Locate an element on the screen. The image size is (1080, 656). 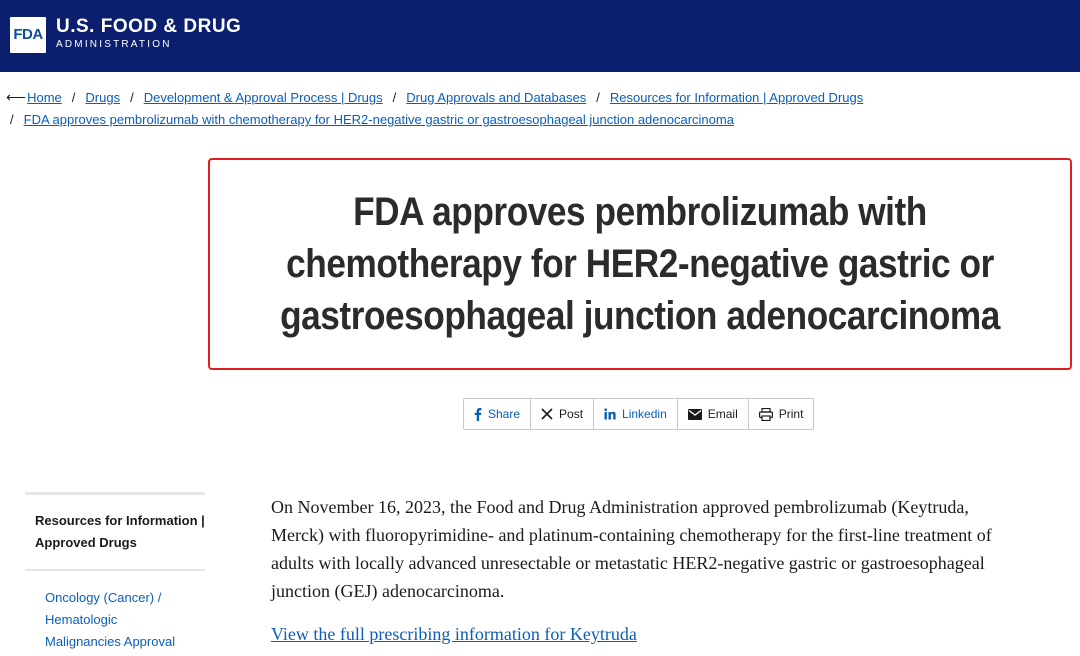
post-button-label: Post is located at coordinates (571, 414).